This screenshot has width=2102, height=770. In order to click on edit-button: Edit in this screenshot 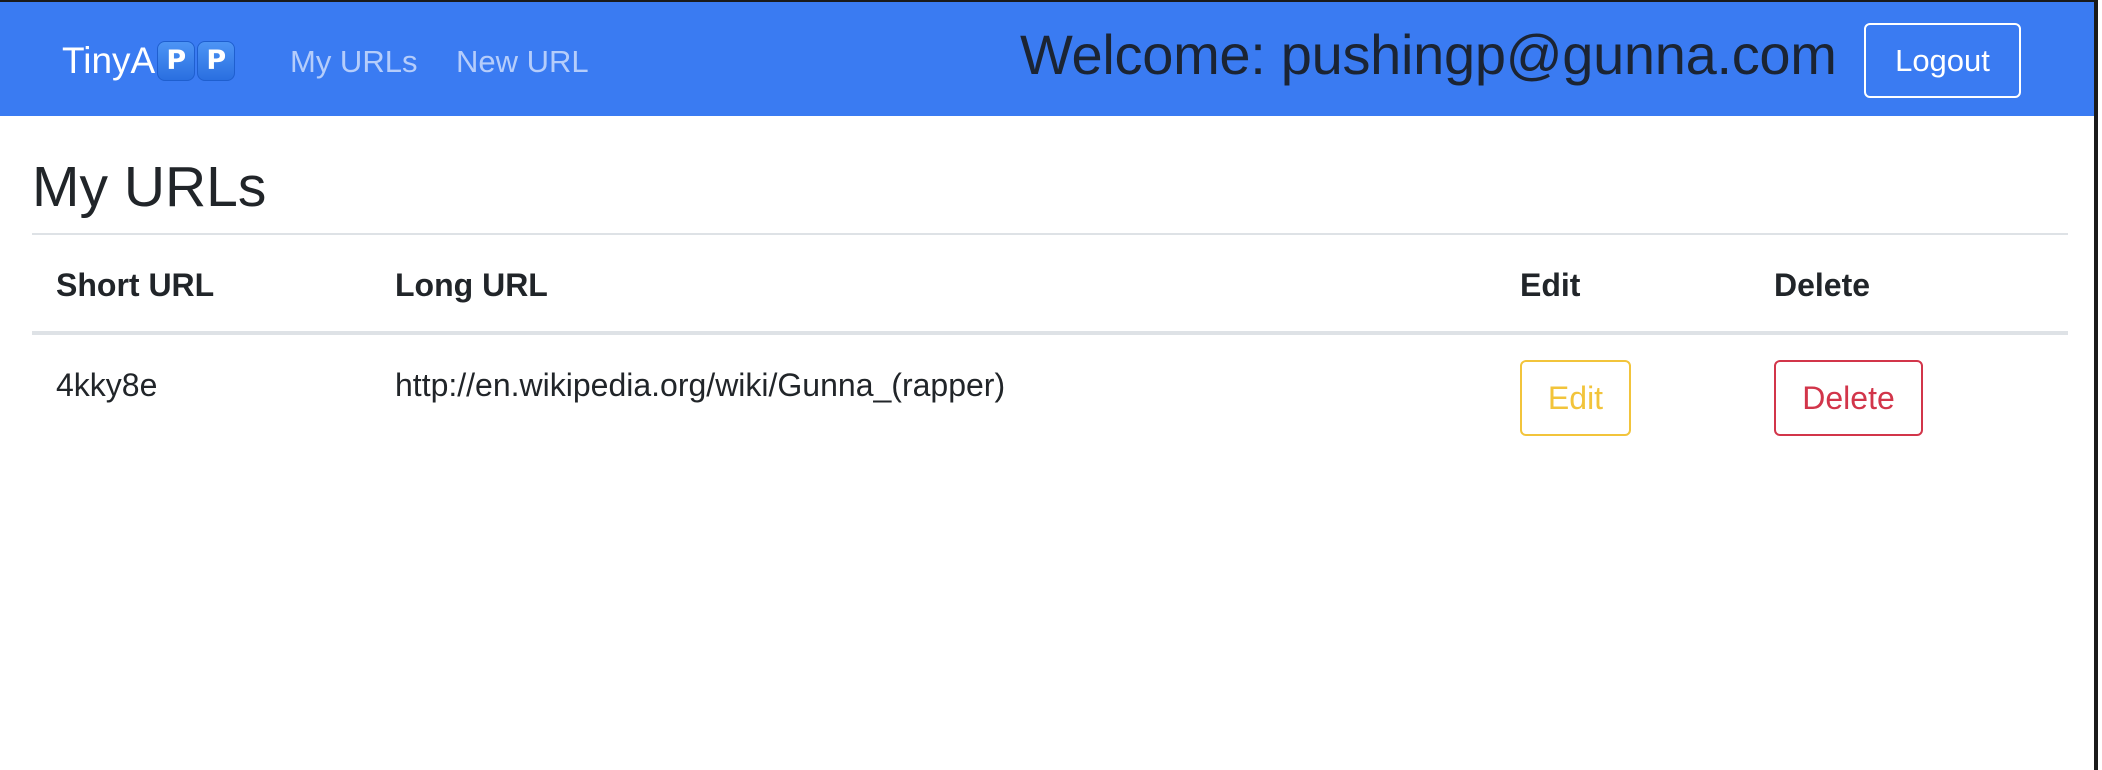, I will do `click(1575, 398)`.